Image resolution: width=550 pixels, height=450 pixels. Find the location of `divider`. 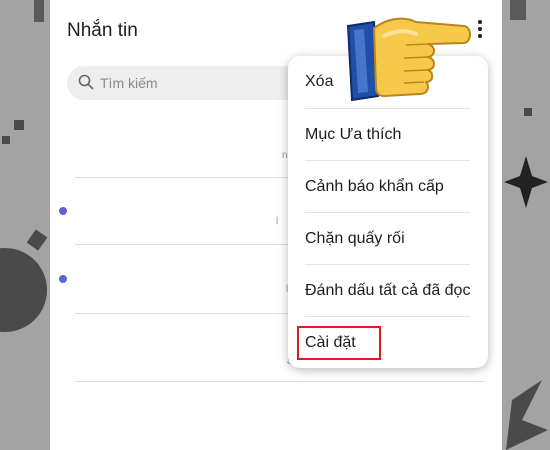

divider is located at coordinates (280, 381).